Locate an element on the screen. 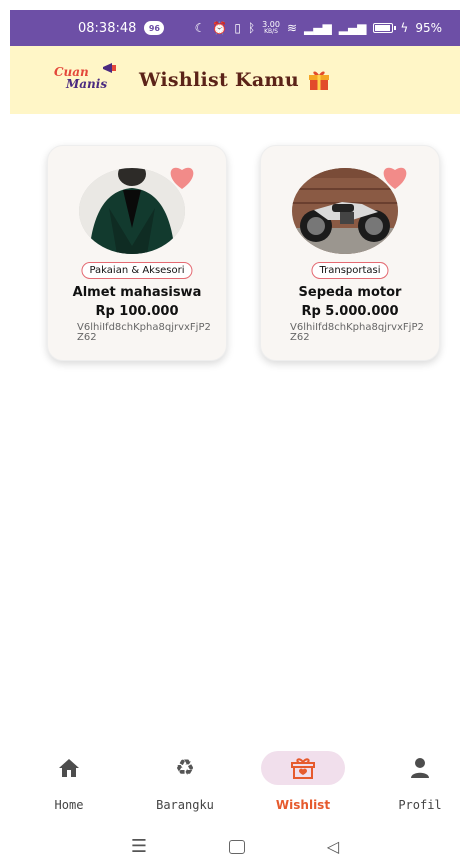 The image size is (470, 859). system-navigation: ☰ ◁ is located at coordinates (235, 846).